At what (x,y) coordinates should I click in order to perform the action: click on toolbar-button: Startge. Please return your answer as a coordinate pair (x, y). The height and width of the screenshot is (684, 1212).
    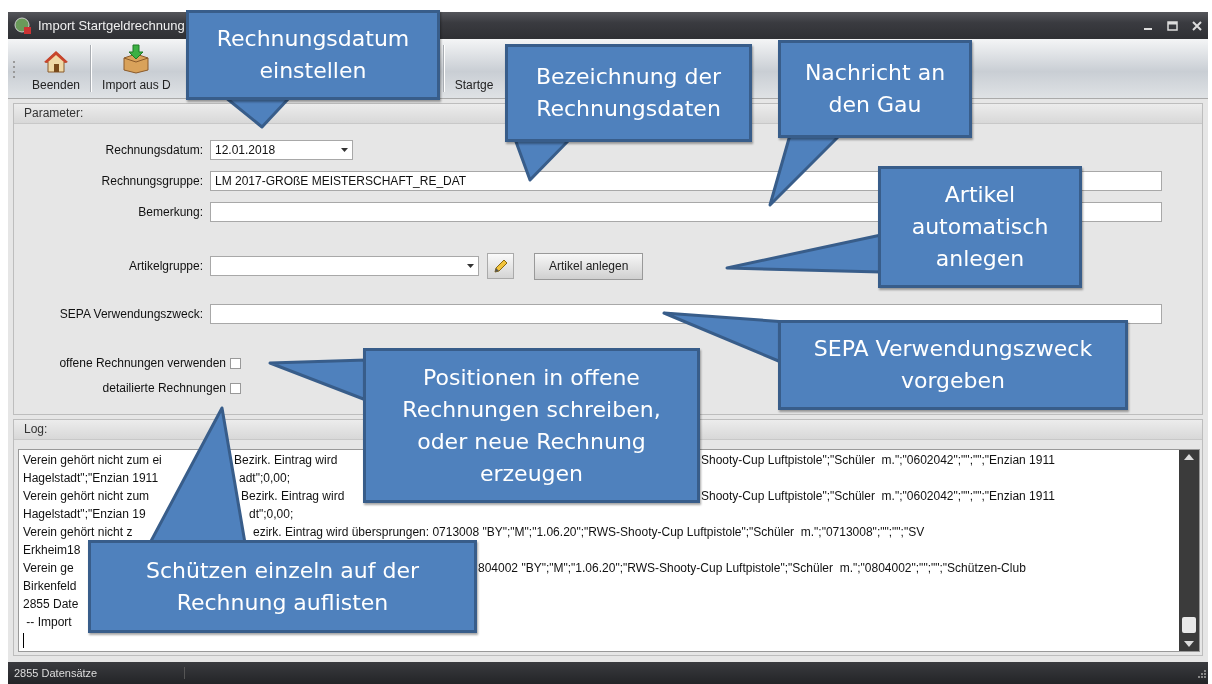
    Looking at the image, I should click on (474, 69).